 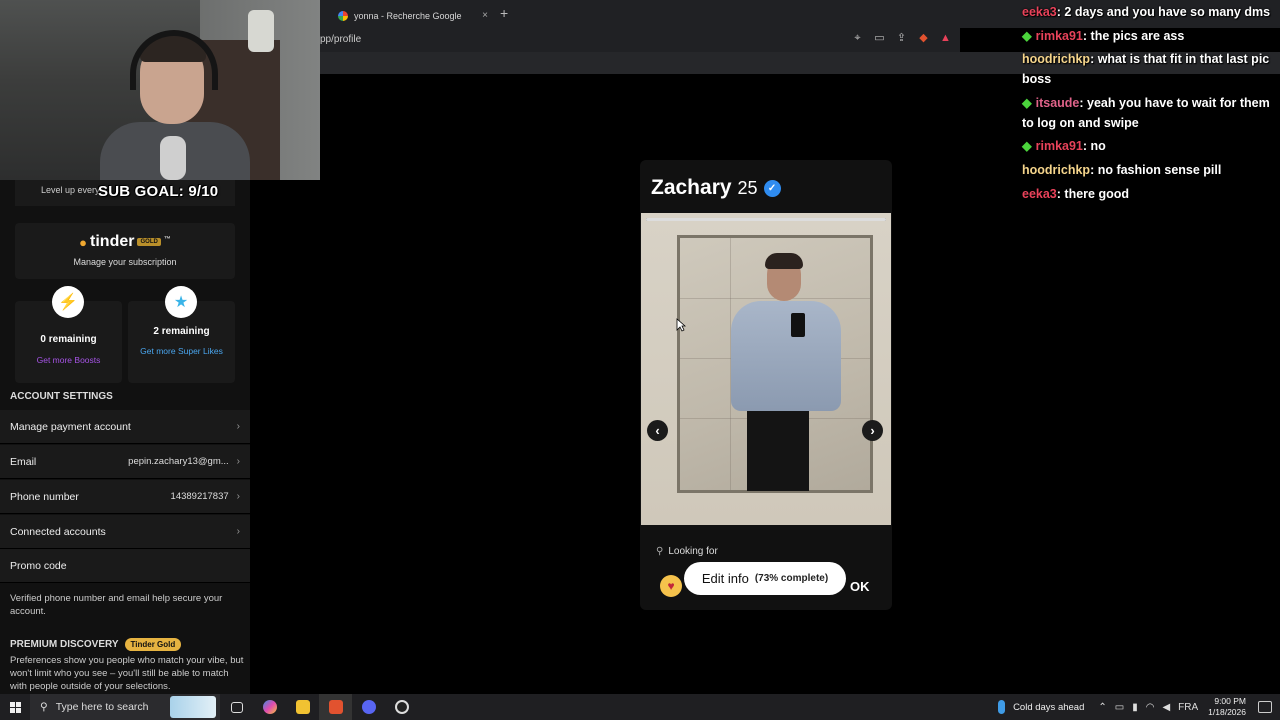 What do you see at coordinates (657, 430) in the screenshot?
I see `previous-photo-button: ‹` at bounding box center [657, 430].